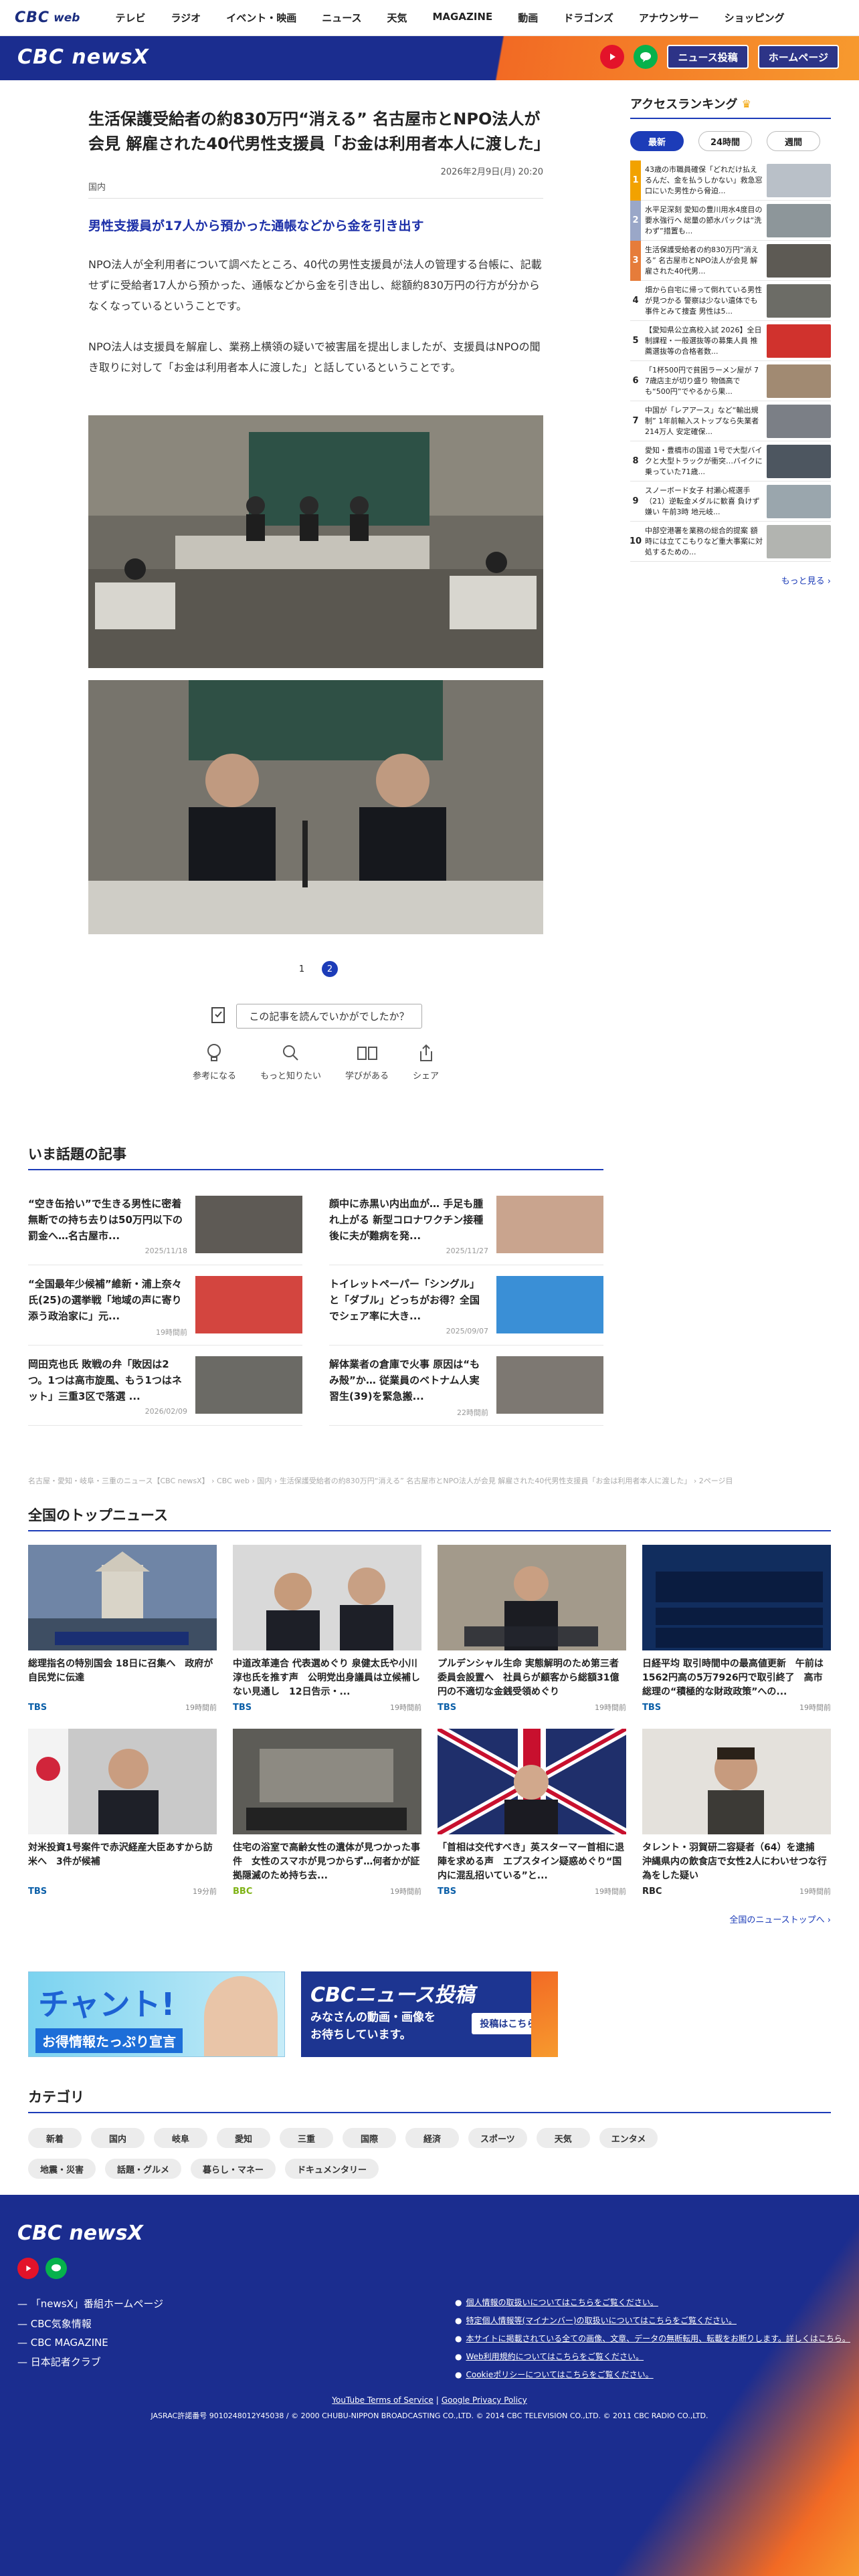 The width and height of the screenshot is (859, 2576). What do you see at coordinates (218, 1017) in the screenshot?
I see `feedback-icon` at bounding box center [218, 1017].